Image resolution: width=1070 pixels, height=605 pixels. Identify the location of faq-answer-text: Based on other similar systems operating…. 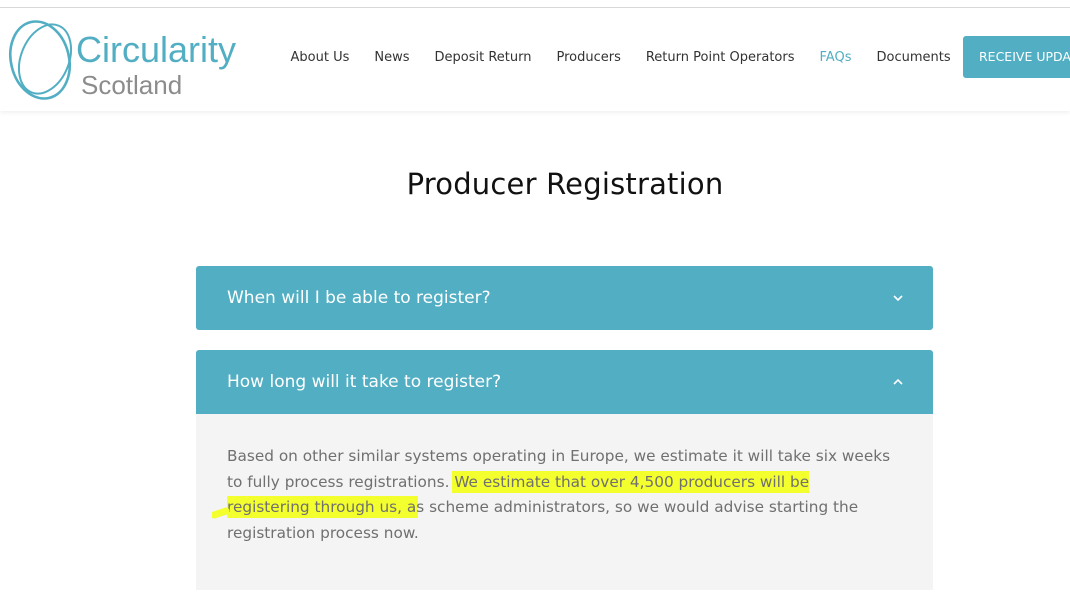
(560, 495).